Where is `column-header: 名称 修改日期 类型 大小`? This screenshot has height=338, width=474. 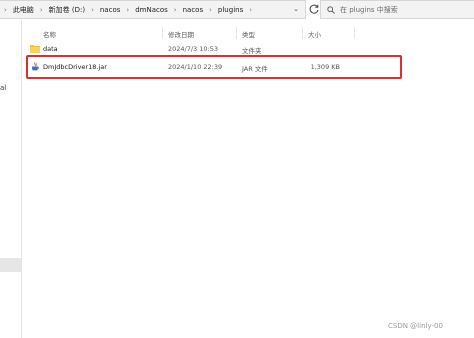 column-header: 名称 修改日期 类型 大小 is located at coordinates (249, 34).